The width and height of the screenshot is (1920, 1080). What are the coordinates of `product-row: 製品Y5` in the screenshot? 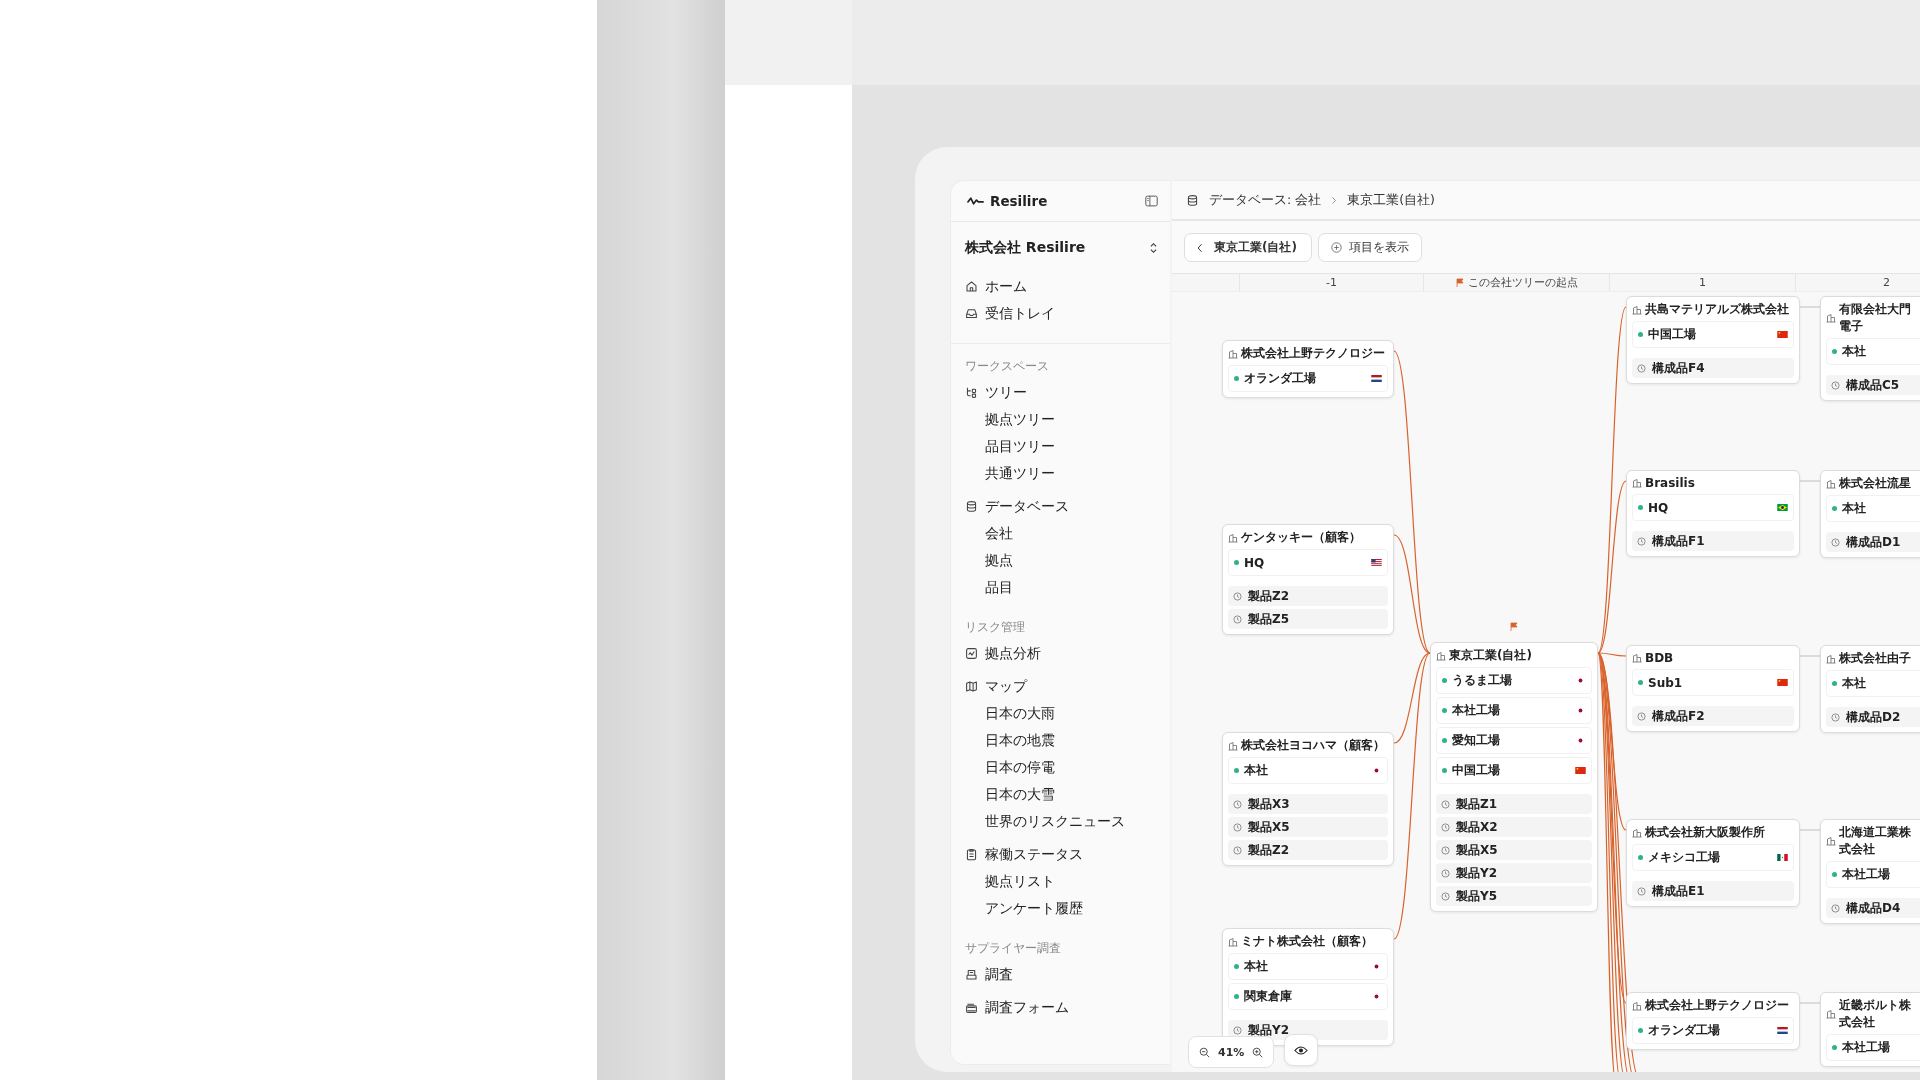 It's located at (1514, 896).